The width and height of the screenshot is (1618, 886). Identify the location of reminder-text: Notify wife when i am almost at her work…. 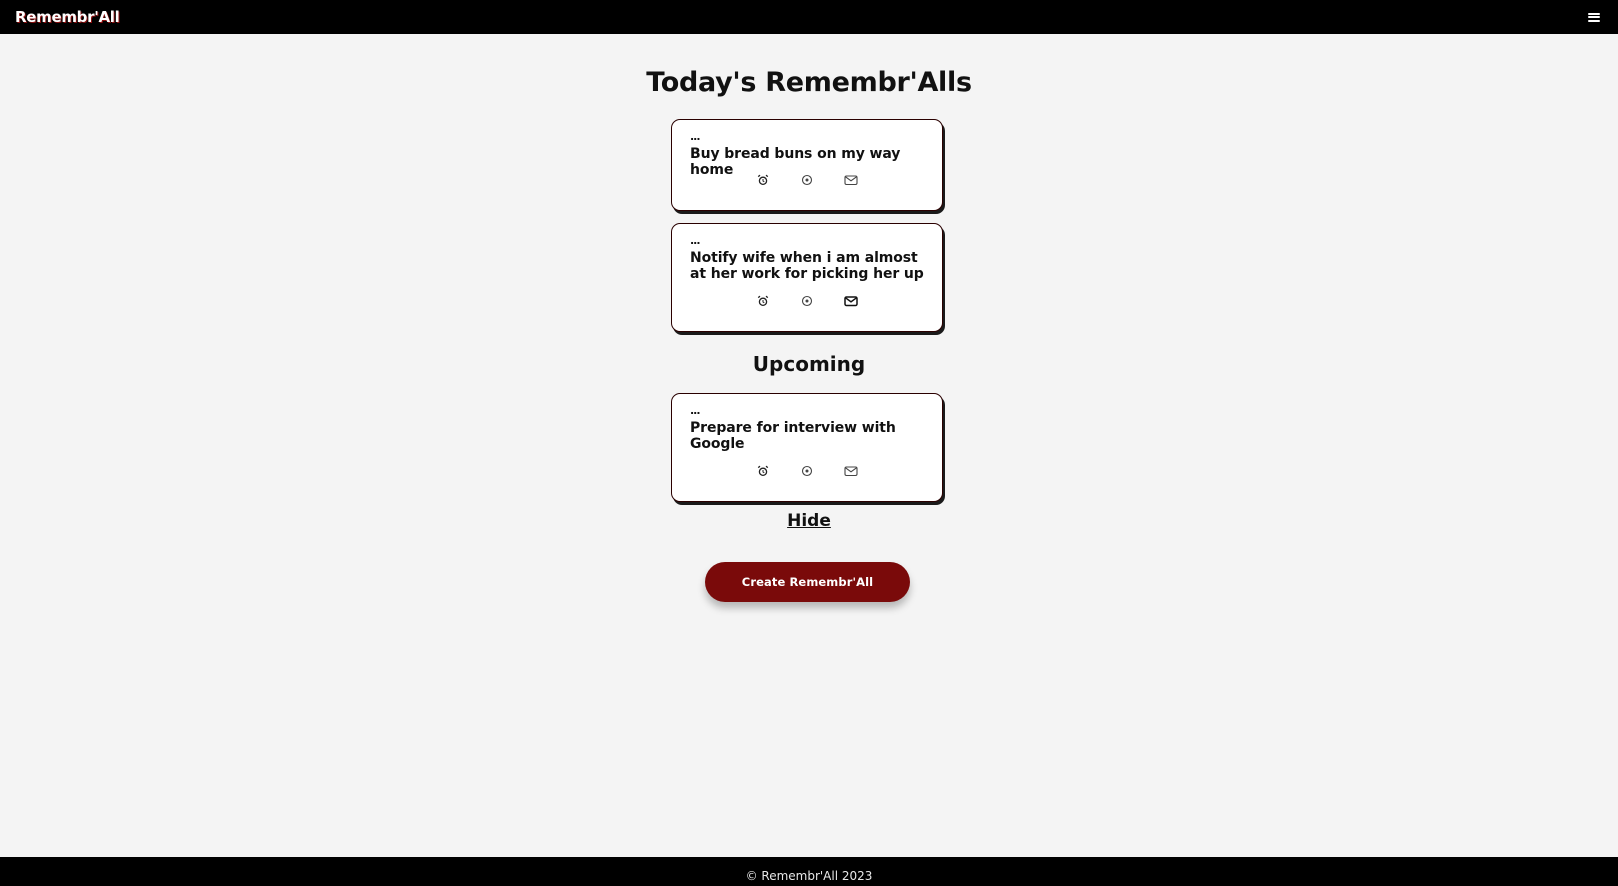
(807, 266).